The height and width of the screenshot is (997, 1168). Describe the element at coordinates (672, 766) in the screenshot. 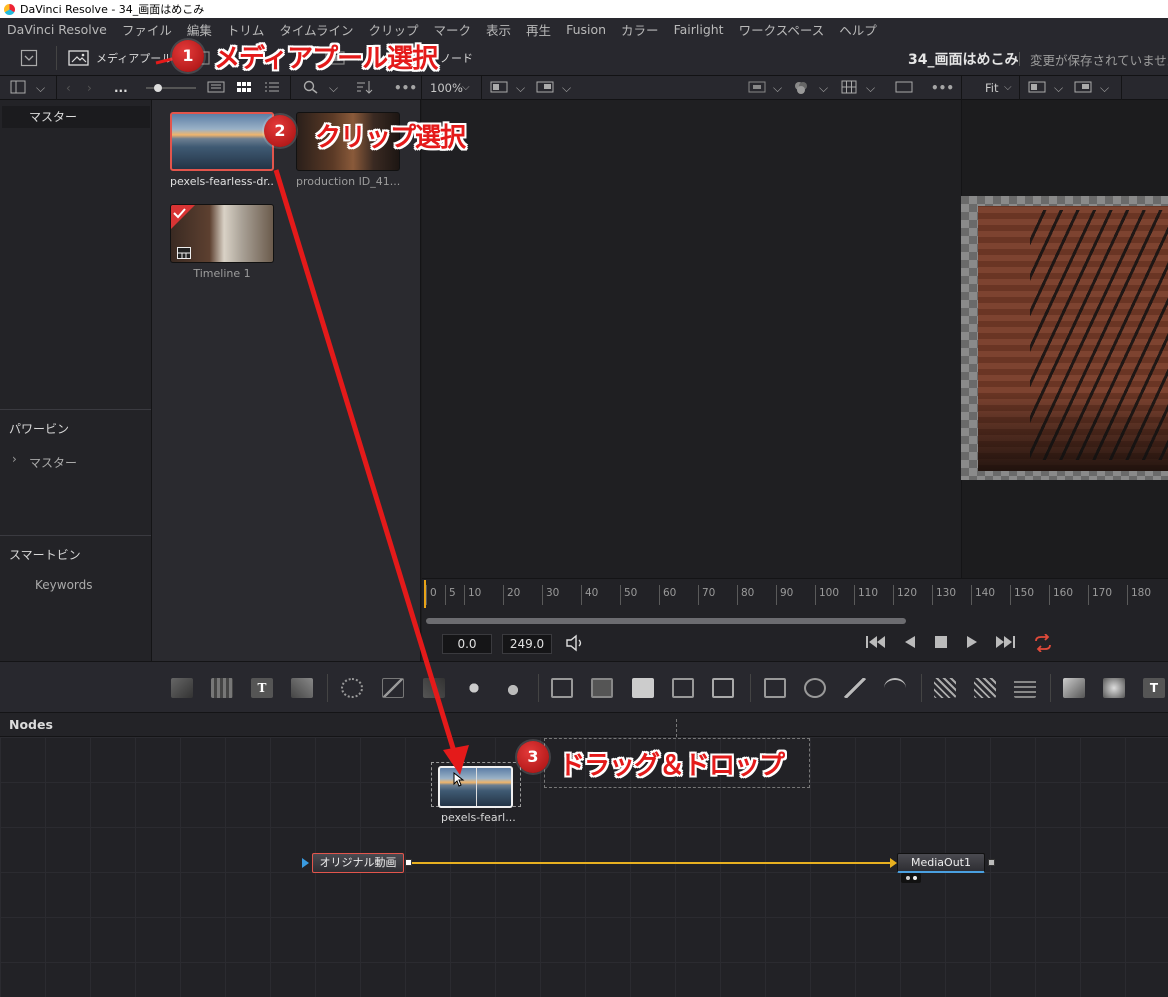

I see `annotation-text-3: ドラッグ＆ドロップ` at that location.